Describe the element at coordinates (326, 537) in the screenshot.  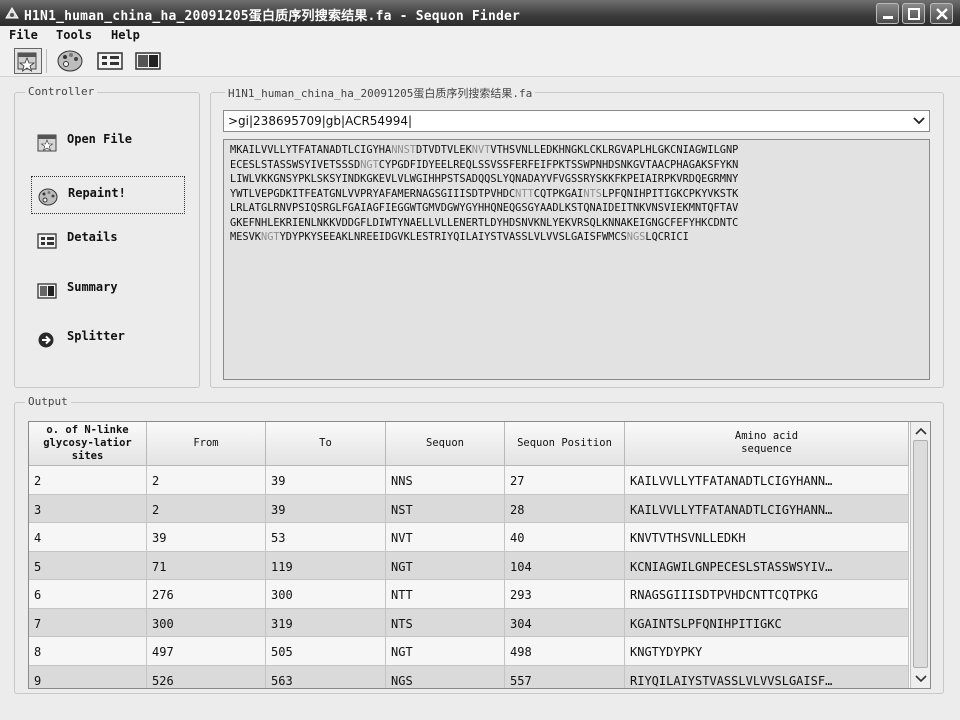
I see `table-cell: 53` at that location.